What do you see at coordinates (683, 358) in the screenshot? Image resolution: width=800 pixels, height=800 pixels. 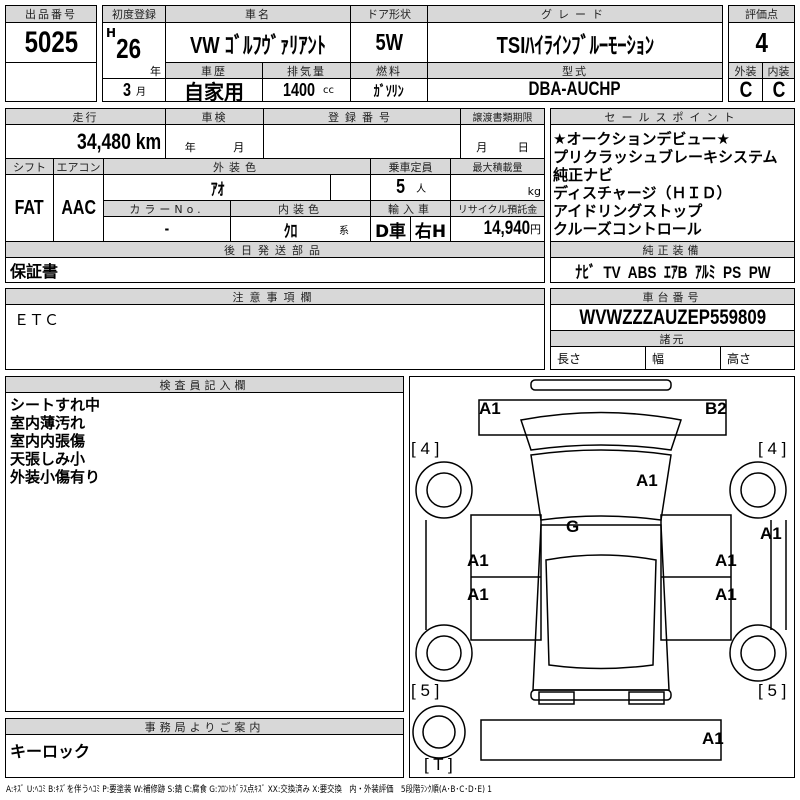 I see `width: 幅` at bounding box center [683, 358].